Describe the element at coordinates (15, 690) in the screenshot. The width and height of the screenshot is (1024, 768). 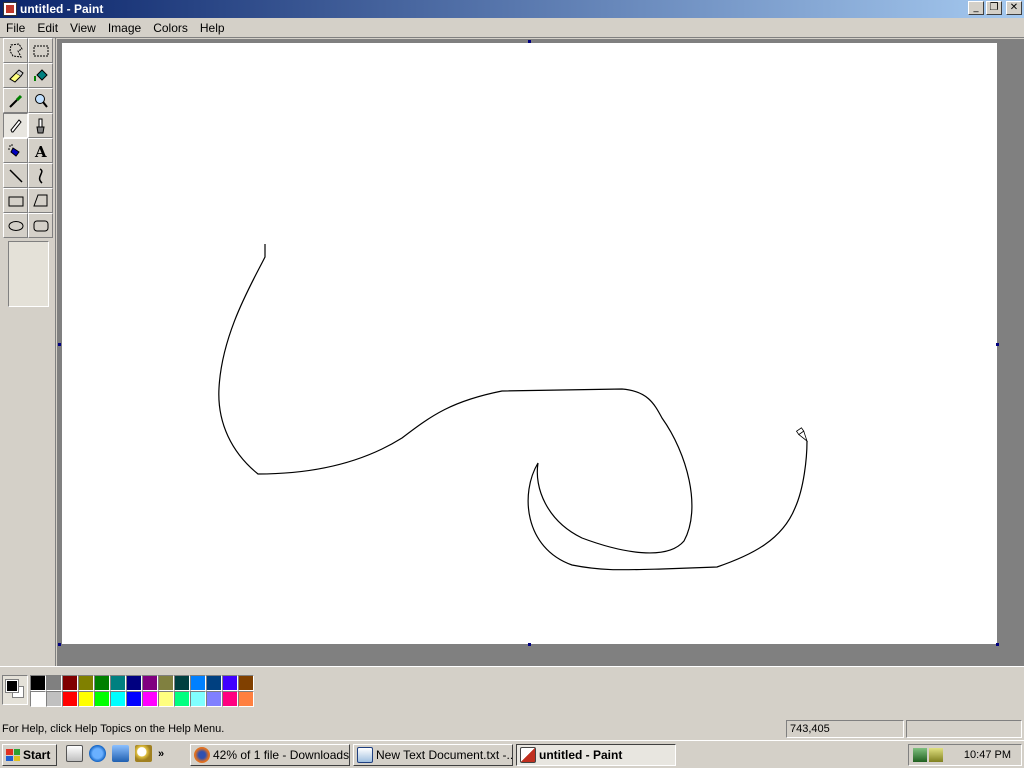
I see `current-colors` at that location.